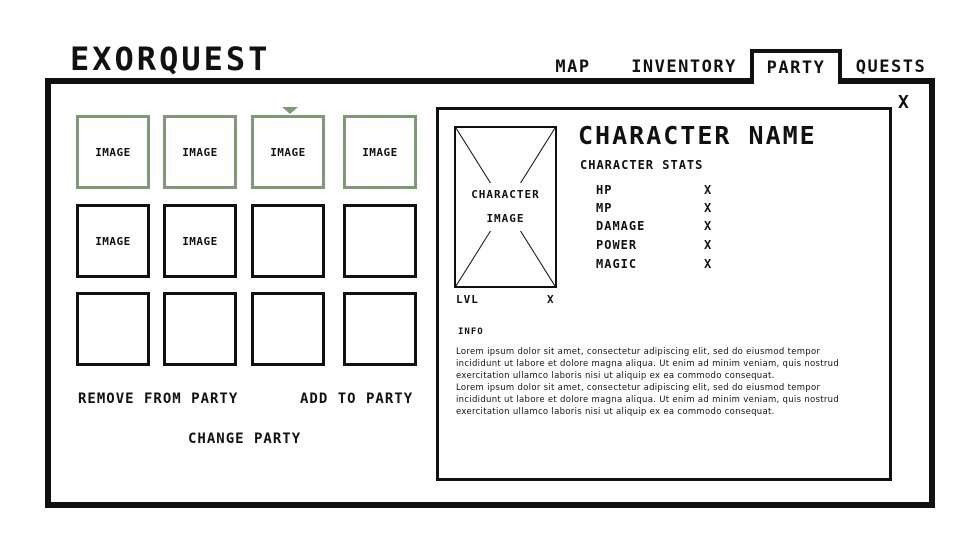 Image resolution: width=960 pixels, height=540 pixels. Describe the element at coordinates (604, 208) in the screenshot. I see `stat-label: MP` at that location.